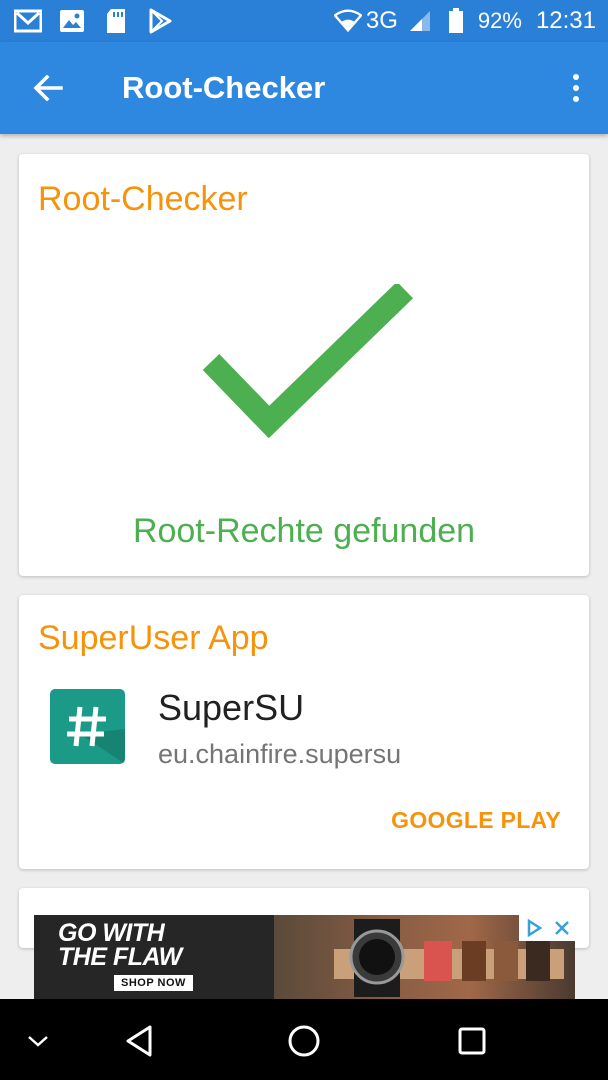 Image resolution: width=608 pixels, height=1080 pixels. I want to click on navigation-bar, so click(304, 1039).